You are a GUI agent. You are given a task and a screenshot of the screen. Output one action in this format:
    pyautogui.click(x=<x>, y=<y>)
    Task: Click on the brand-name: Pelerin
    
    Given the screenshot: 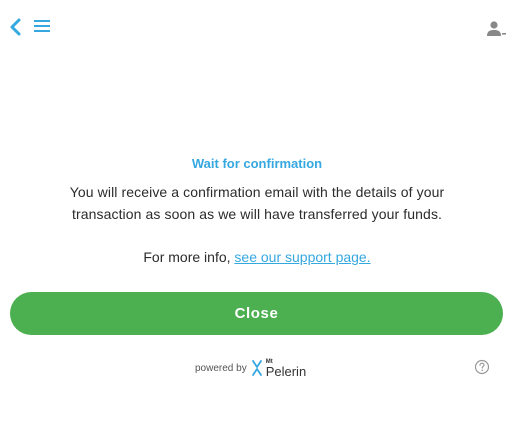 What is the action you would take?
    pyautogui.click(x=286, y=371)
    